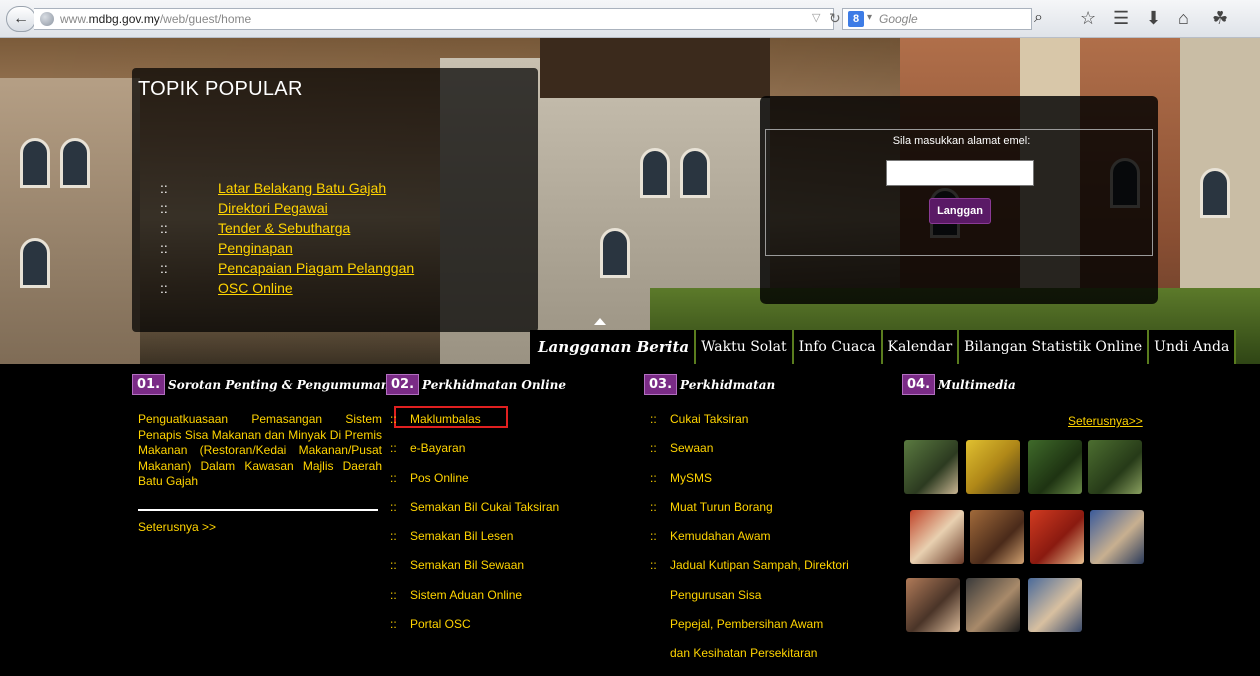 This screenshot has height=676, width=1260. I want to click on list-item: :: Maklumbalas, so click(435, 419).